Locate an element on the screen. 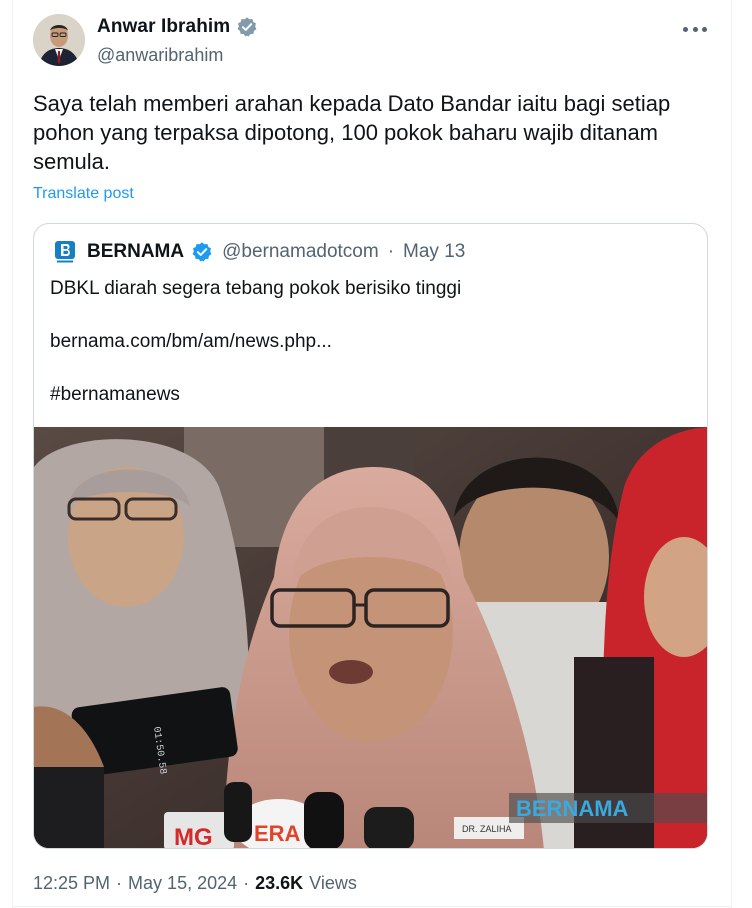  name-badge: DR. ZALIHA is located at coordinates (487, 829).